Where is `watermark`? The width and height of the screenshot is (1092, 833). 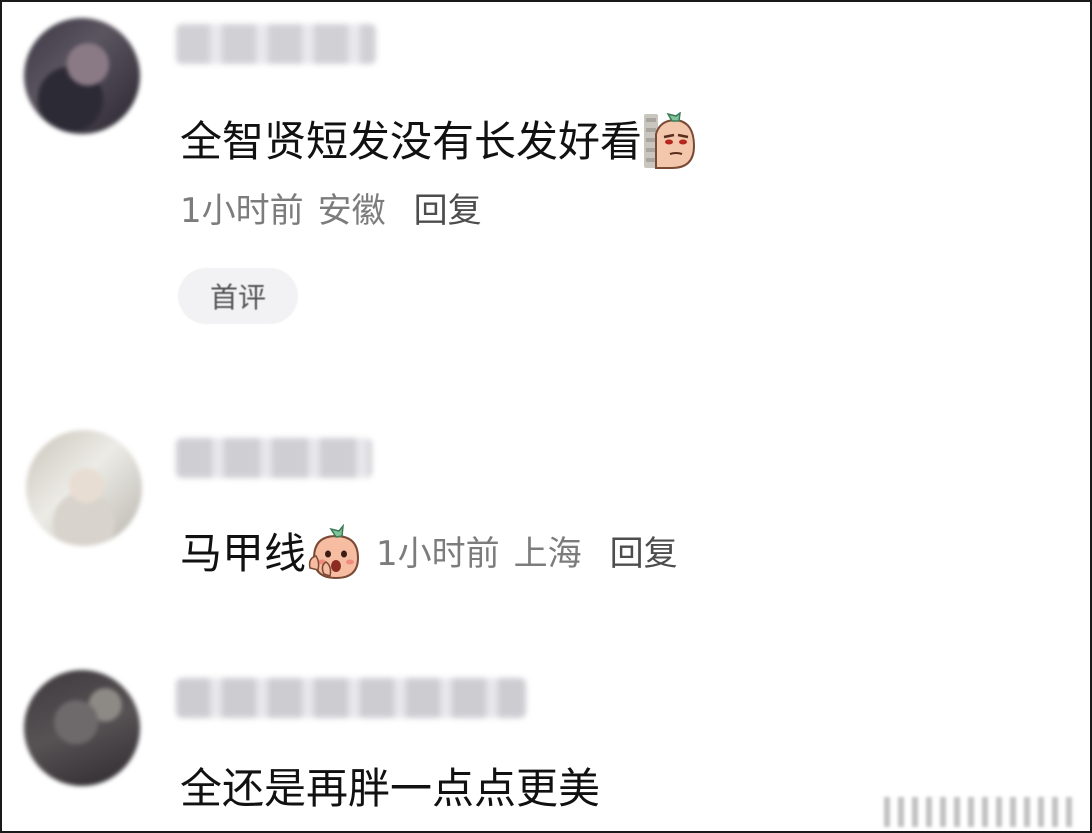
watermark is located at coordinates (979, 812).